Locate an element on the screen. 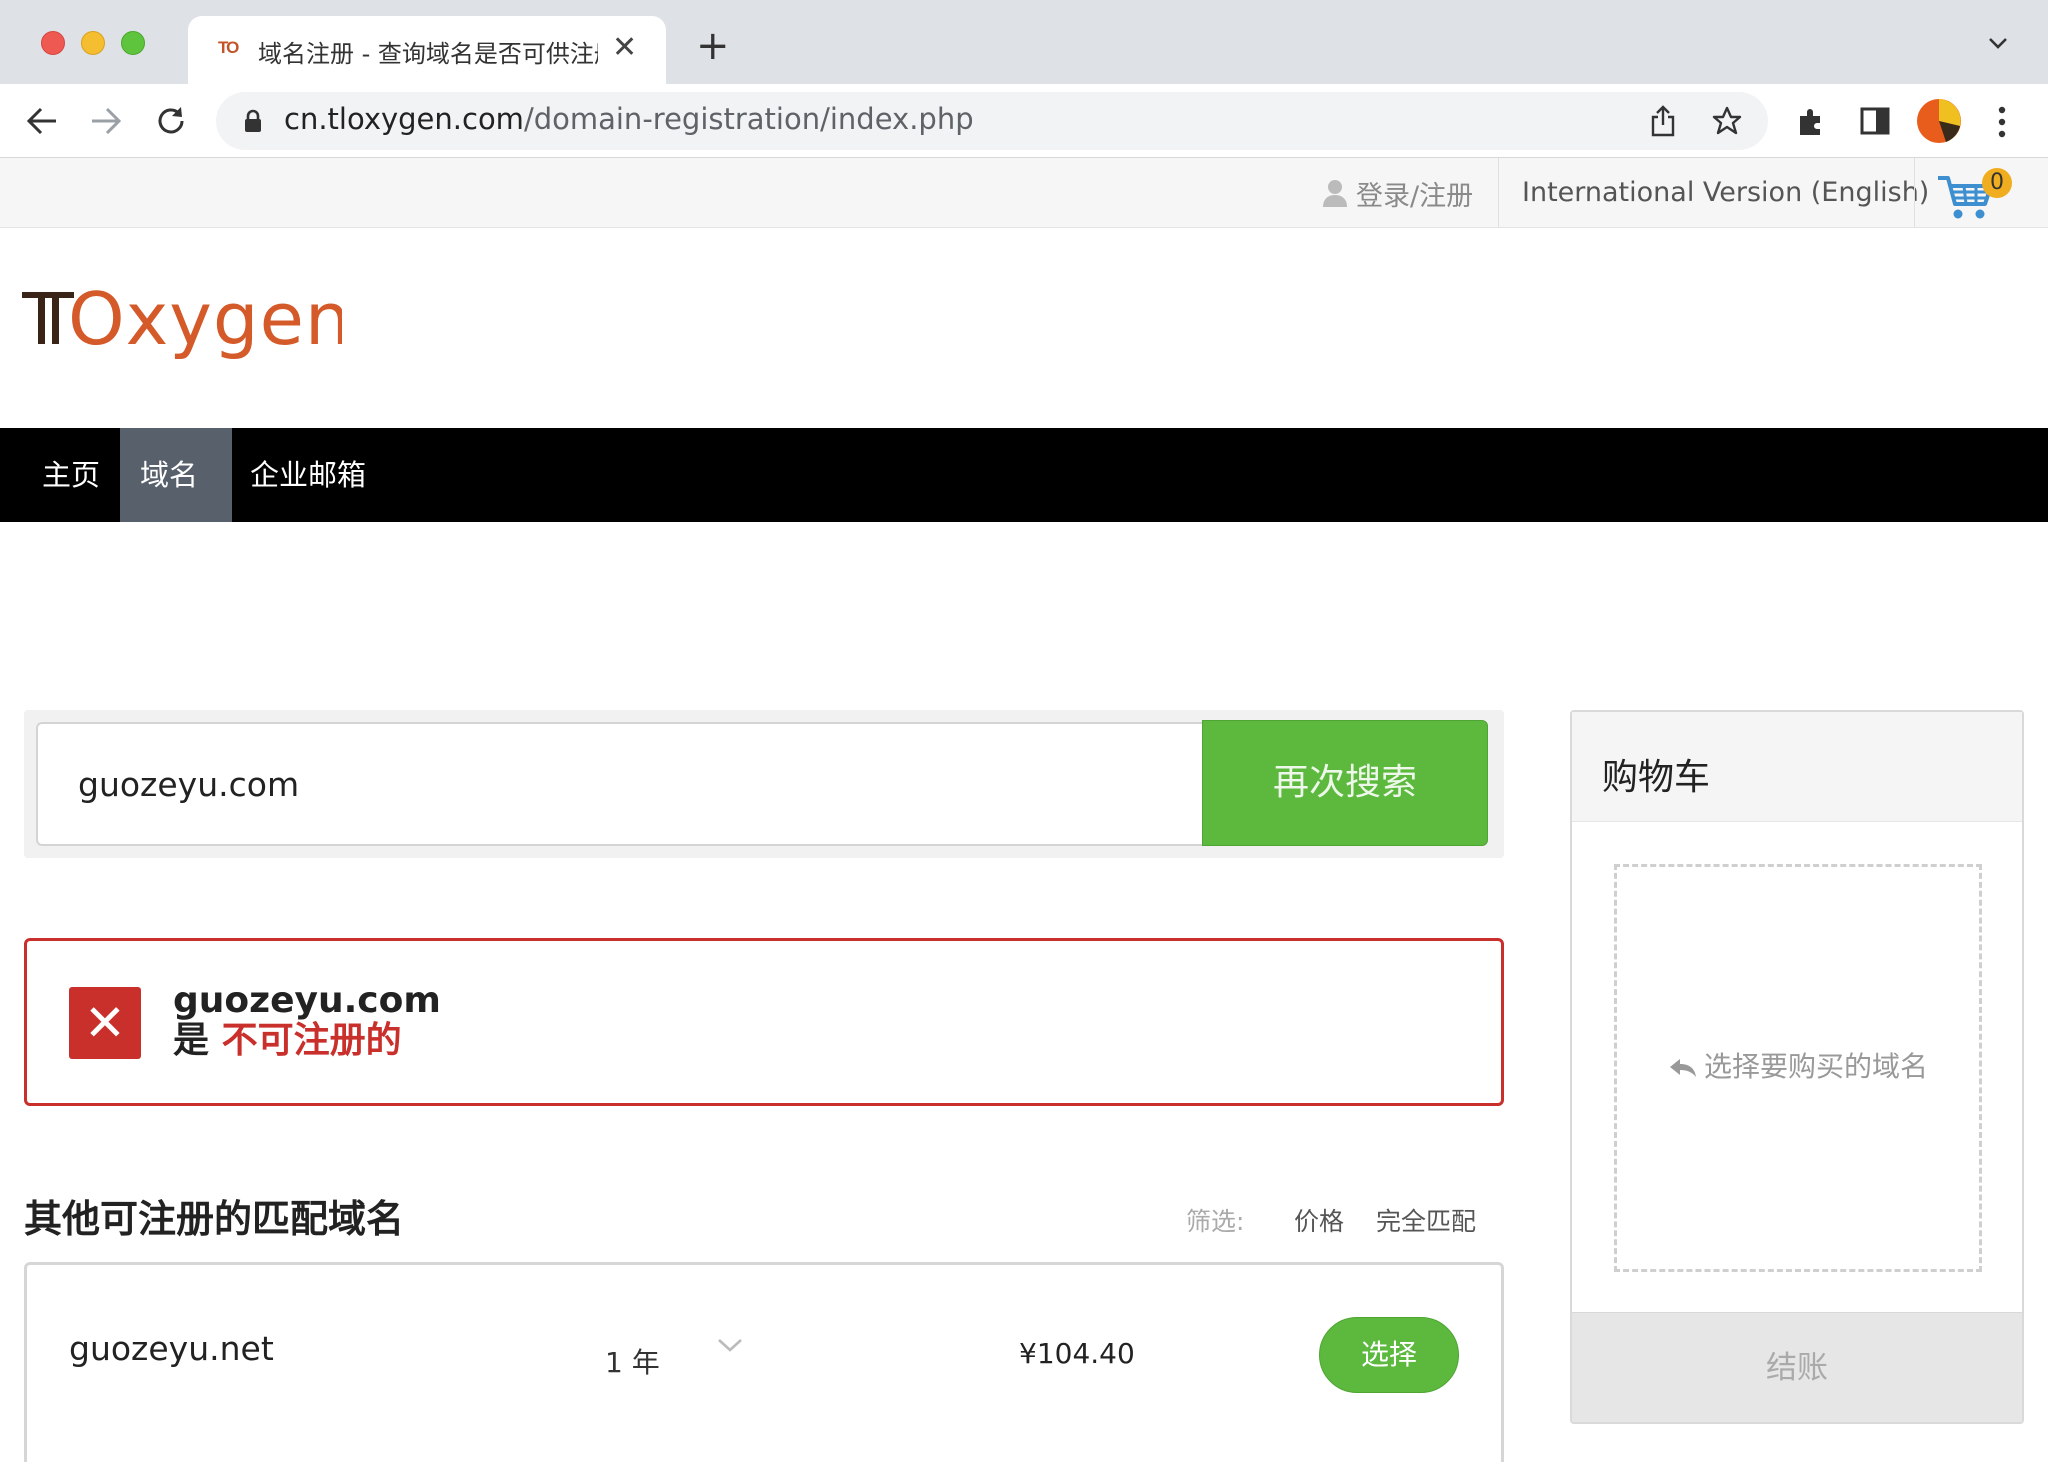 Image resolution: width=2048 pixels, height=1465 pixels. tab-close-icon: ✕ is located at coordinates (624, 47).